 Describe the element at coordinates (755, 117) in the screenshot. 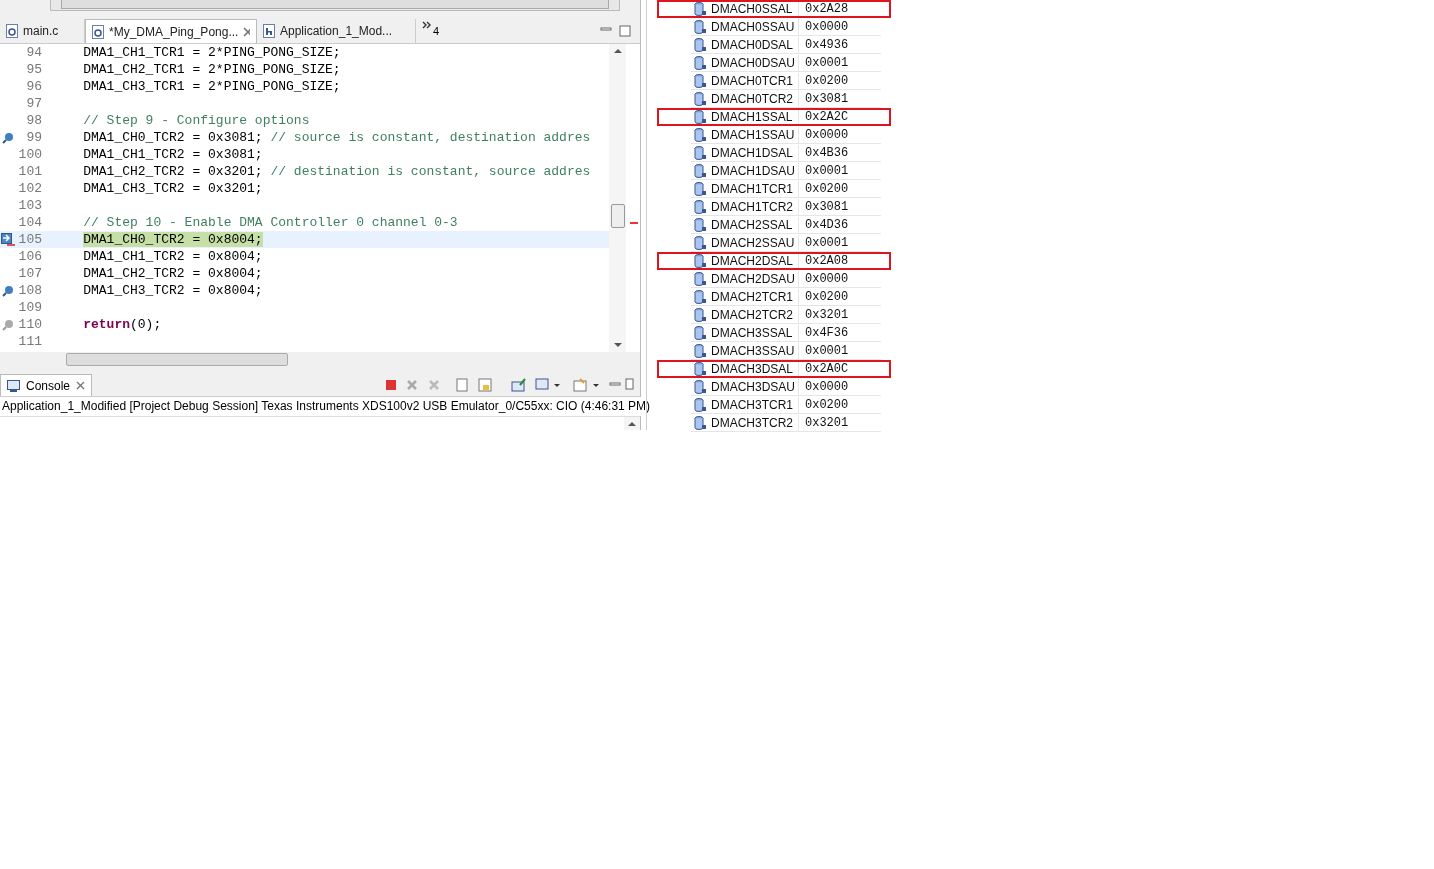

I see `register-name: DMACH1SSAL` at that location.